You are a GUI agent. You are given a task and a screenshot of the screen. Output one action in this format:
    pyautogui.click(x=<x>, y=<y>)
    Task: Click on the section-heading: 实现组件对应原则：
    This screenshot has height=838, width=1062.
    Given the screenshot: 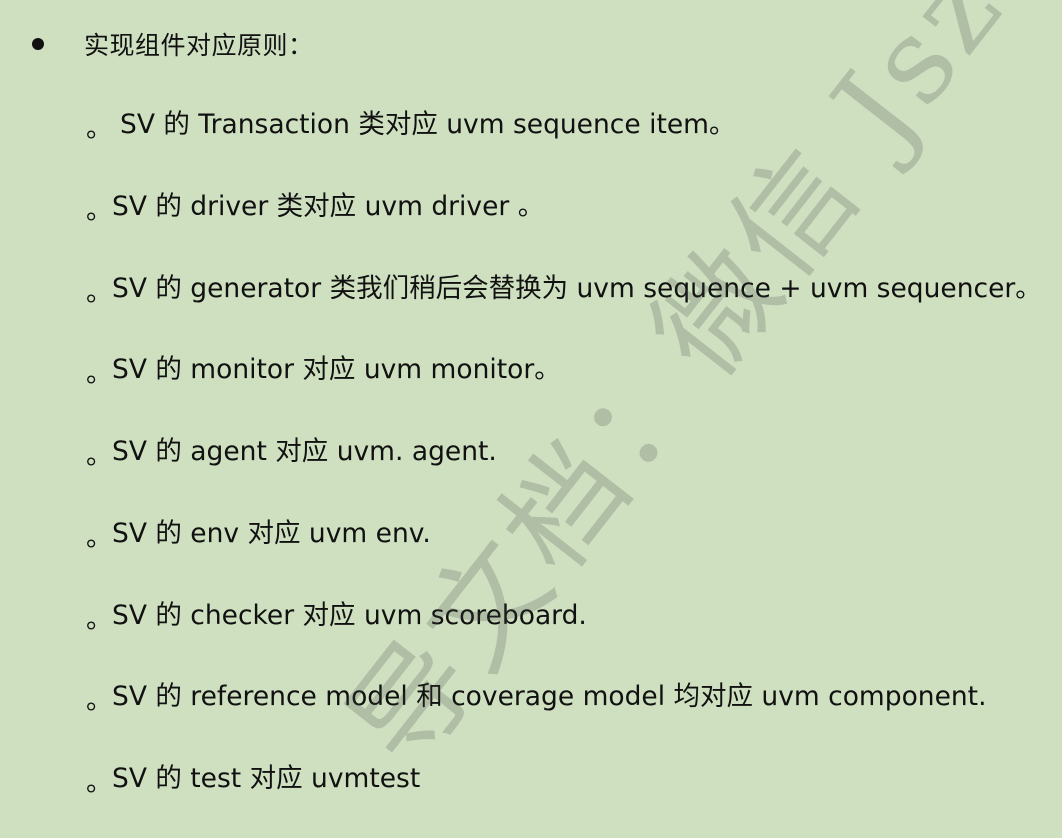 What is the action you would take?
    pyautogui.click(x=199, y=45)
    